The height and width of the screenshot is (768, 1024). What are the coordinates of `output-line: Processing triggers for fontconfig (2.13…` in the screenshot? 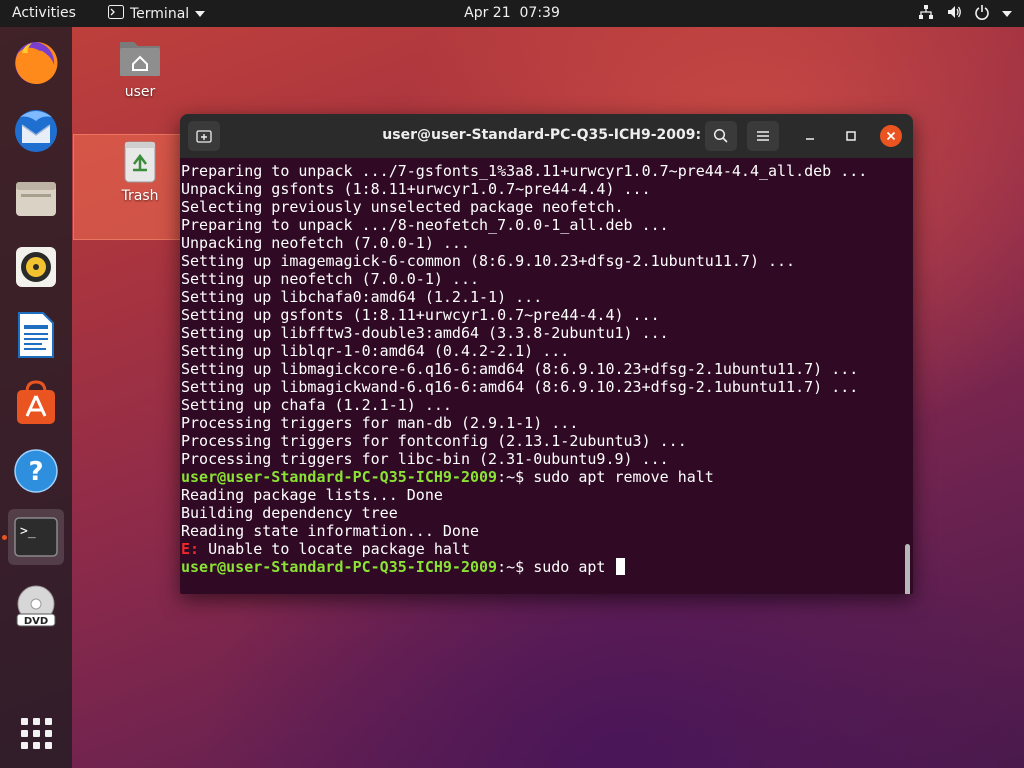 It's located at (434, 441).